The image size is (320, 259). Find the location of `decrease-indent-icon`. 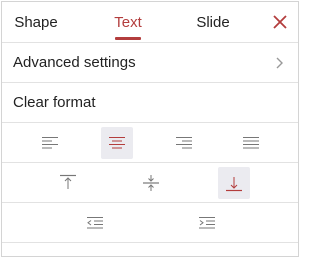

decrease-indent-icon is located at coordinates (95, 223).